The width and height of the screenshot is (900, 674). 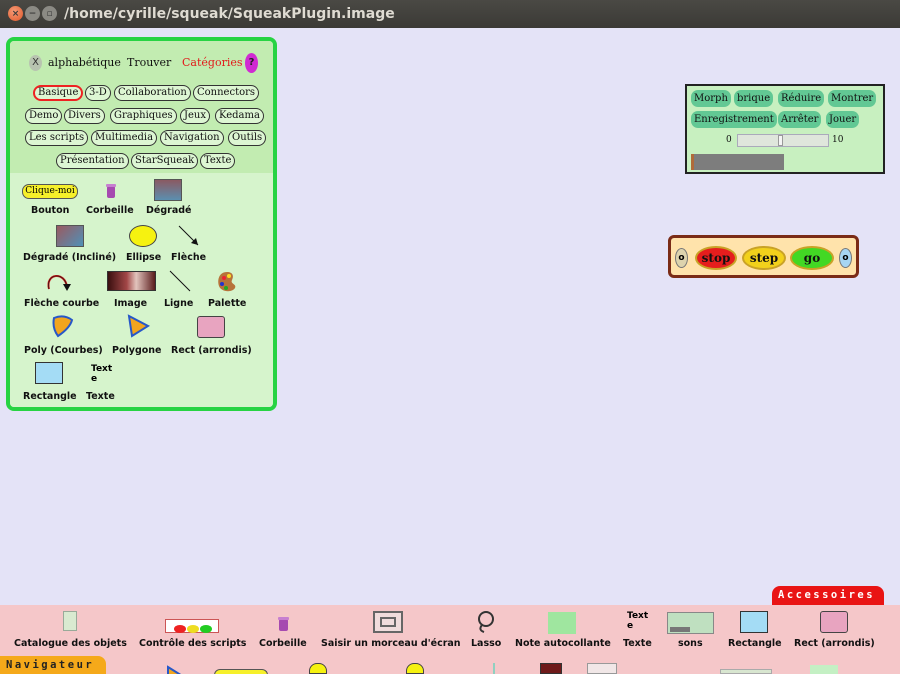 I want to click on stop-button: stop, so click(x=716, y=258).